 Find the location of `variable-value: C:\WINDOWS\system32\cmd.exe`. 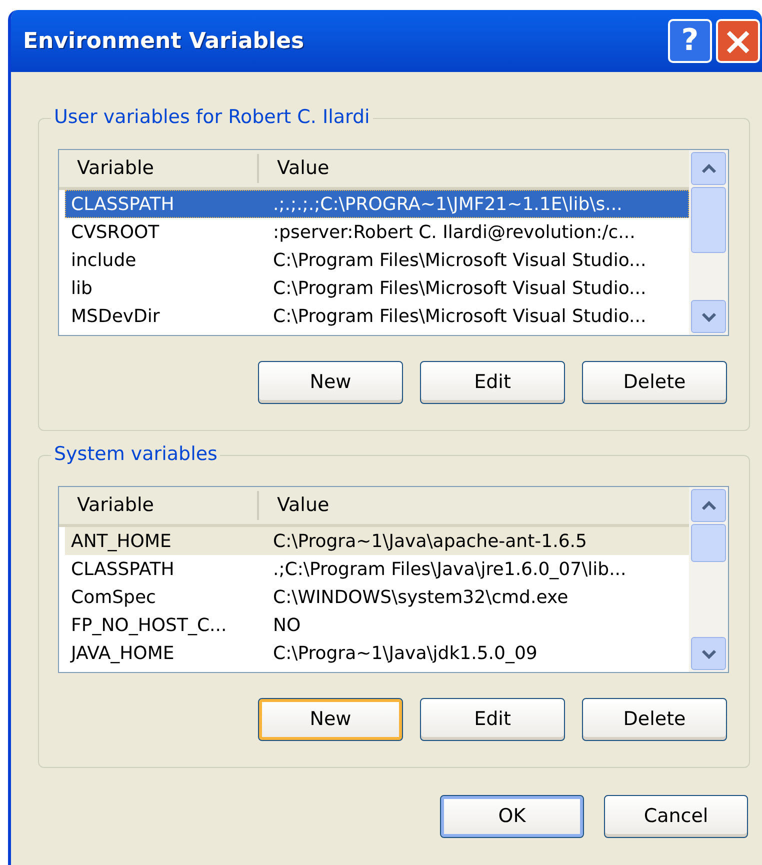

variable-value: C:\WINDOWS\system32\cmd.exe is located at coordinates (420, 598).